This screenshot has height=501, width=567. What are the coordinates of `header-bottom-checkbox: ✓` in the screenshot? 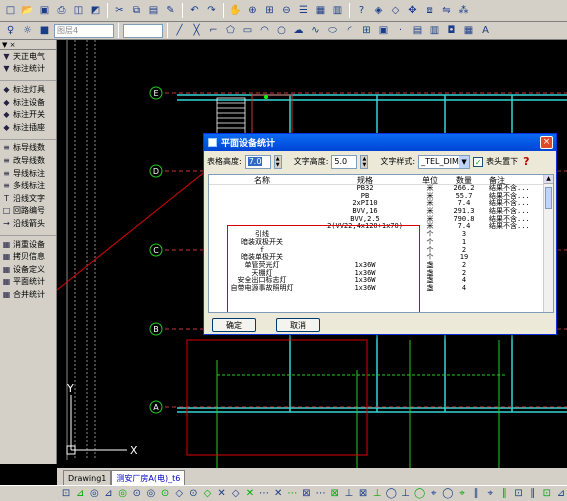 It's located at (478, 161).